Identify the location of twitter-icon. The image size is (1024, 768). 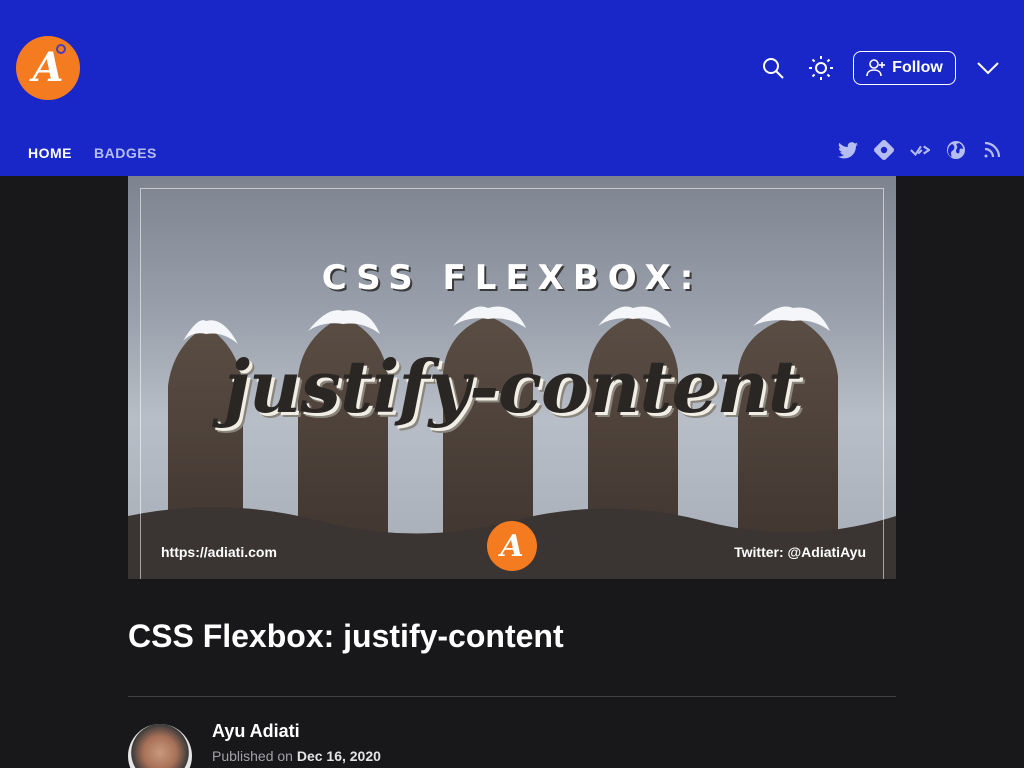
(848, 150).